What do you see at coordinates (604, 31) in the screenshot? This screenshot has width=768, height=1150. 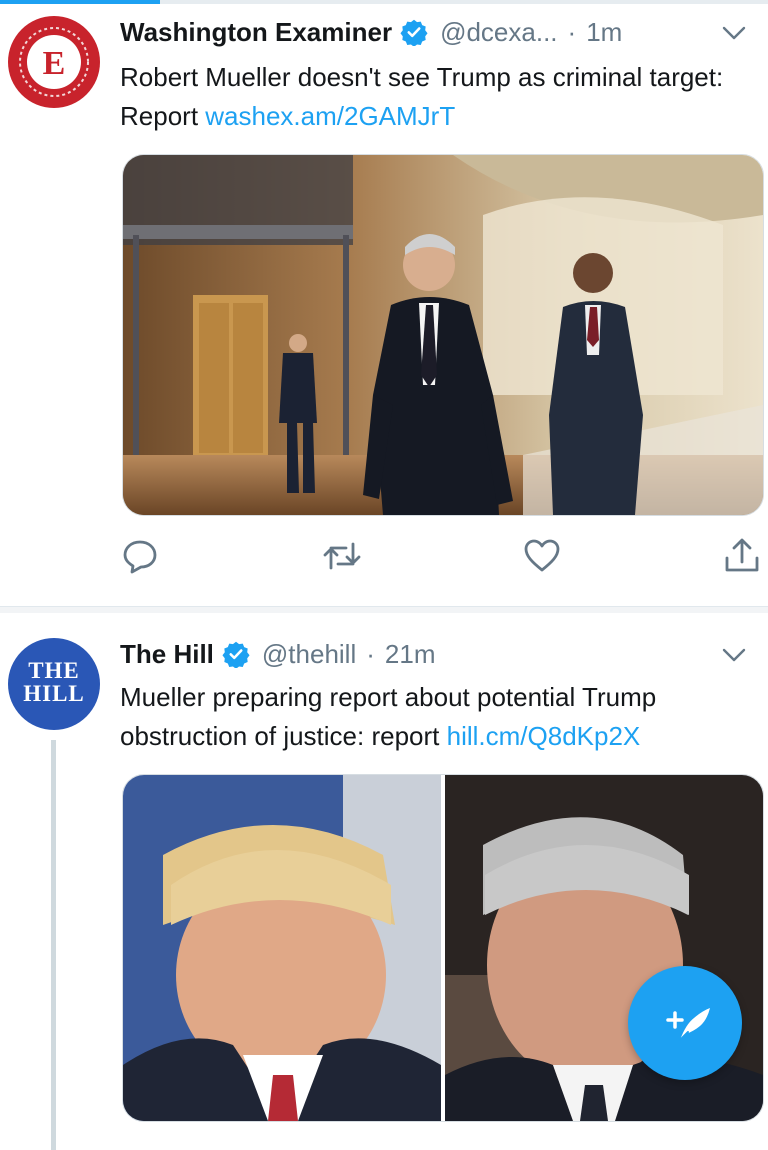 I see `timestamp: 1m` at bounding box center [604, 31].